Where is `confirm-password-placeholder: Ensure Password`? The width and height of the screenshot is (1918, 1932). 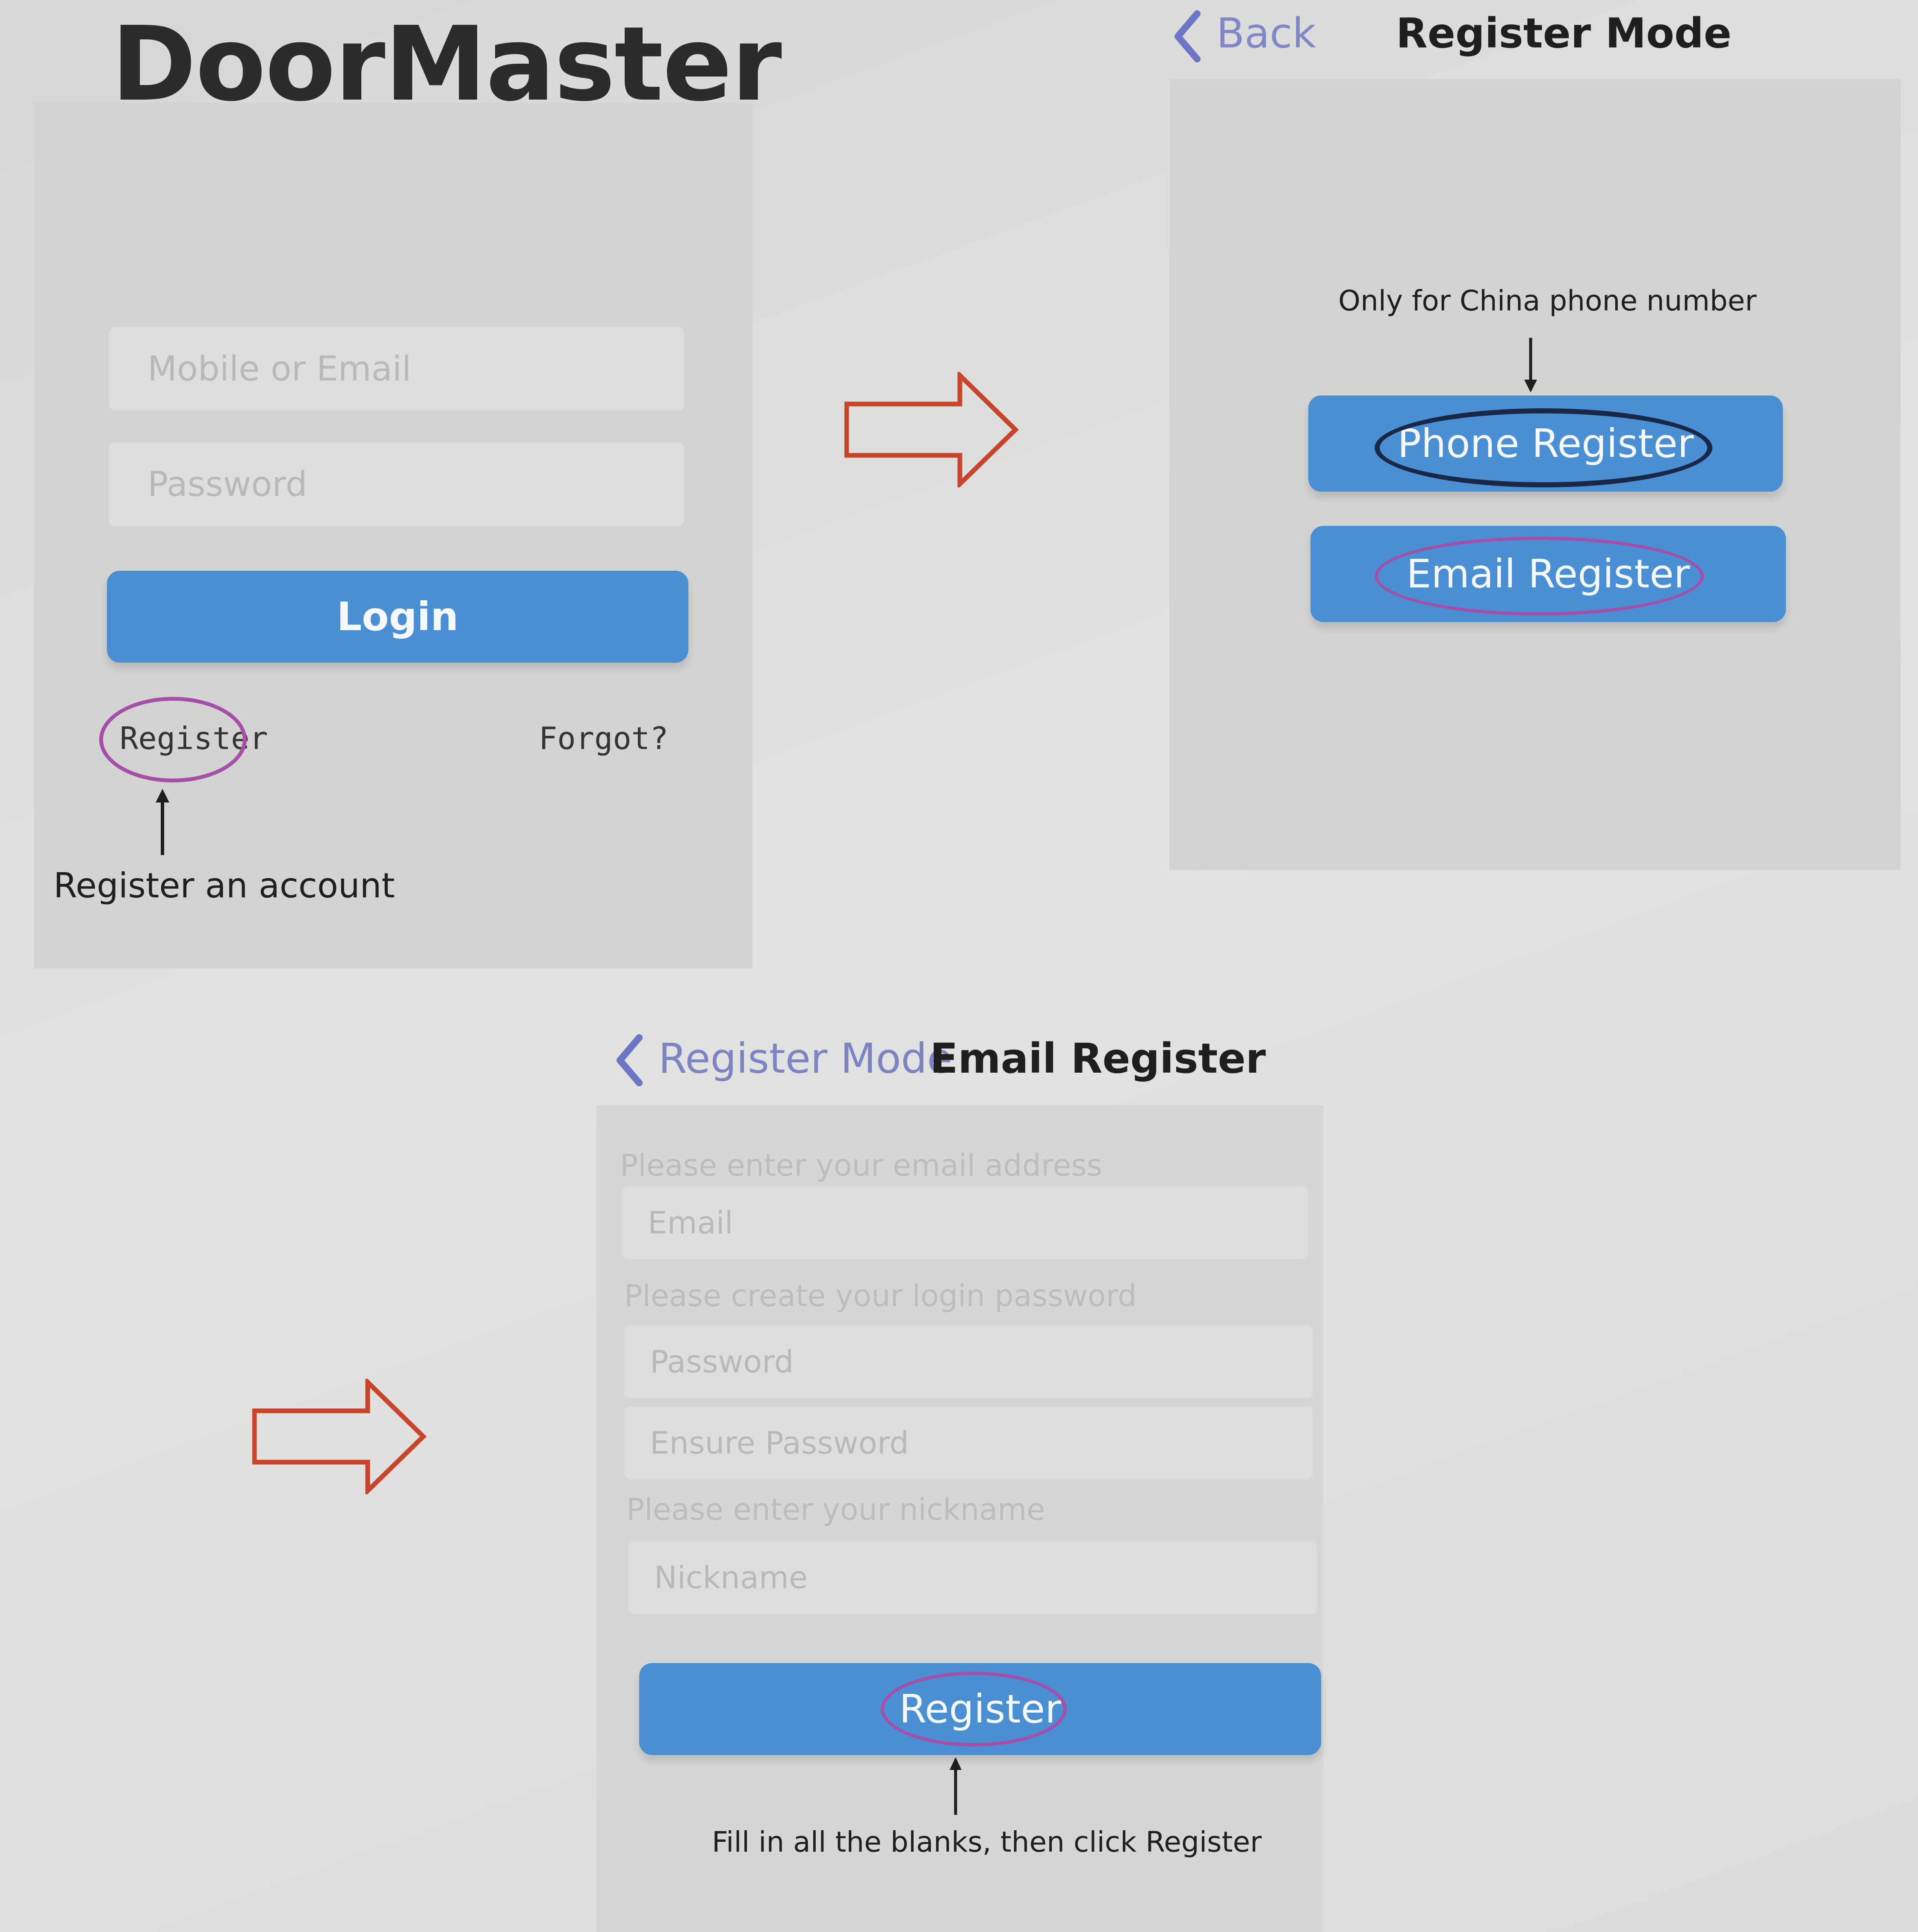 confirm-password-placeholder: Ensure Password is located at coordinates (779, 1443).